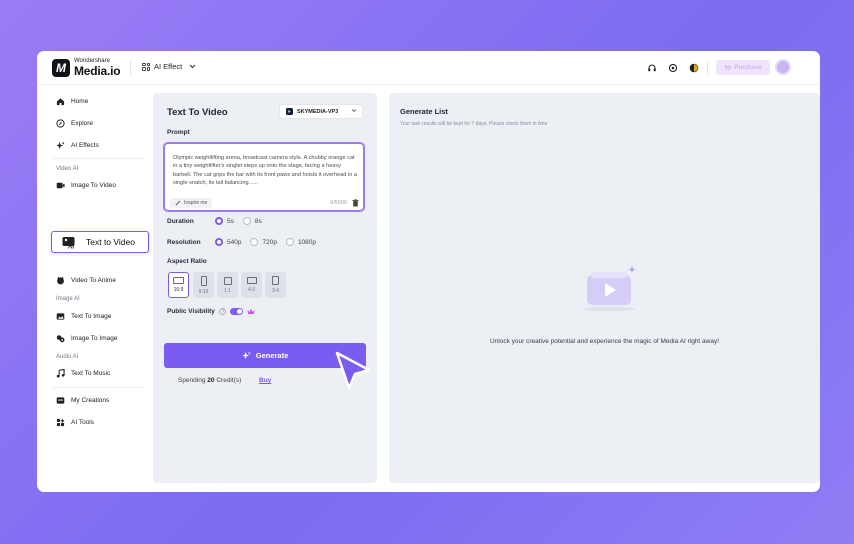 The image size is (854, 544). What do you see at coordinates (85, 145) in the screenshot?
I see `sidebar-item-label: AI Effects` at bounding box center [85, 145].